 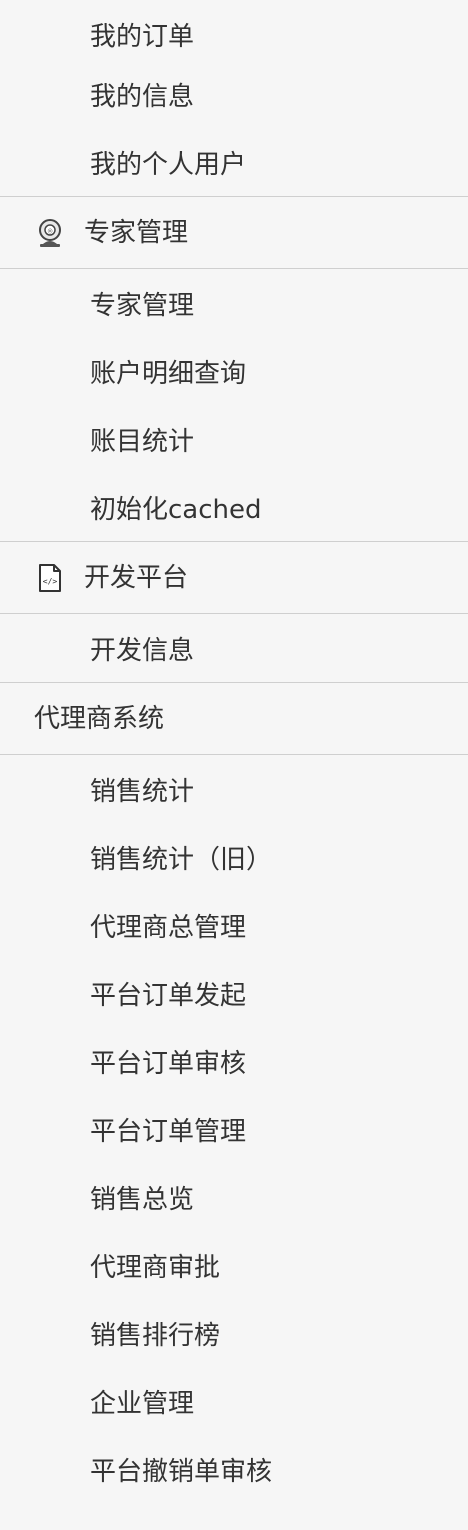 I want to click on menu-item-platform-order-review: 平台订单审核, so click(x=234, y=1061).